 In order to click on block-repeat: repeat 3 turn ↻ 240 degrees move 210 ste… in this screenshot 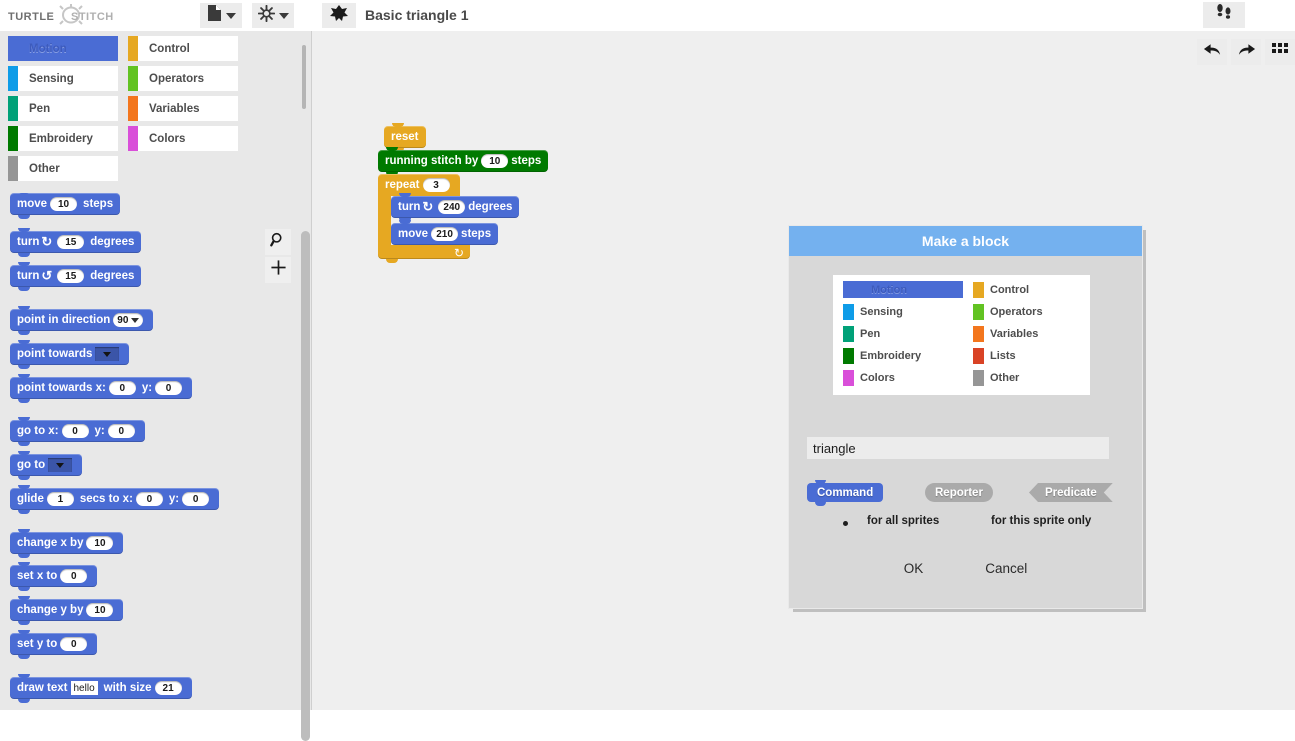, I will do `click(449, 218)`.